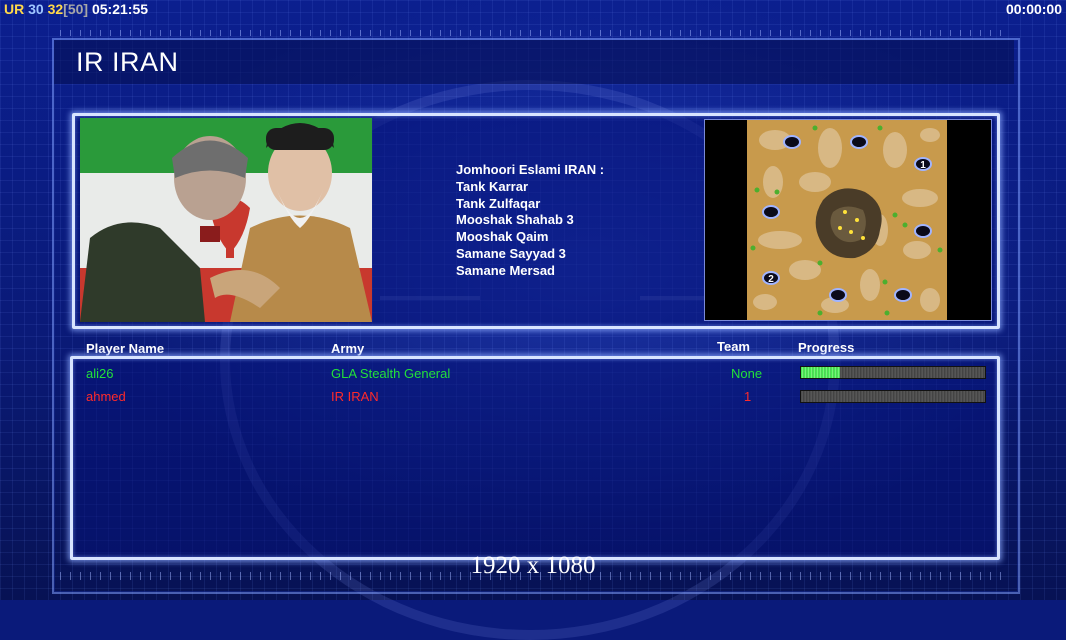  I want to click on hud-timer: 00:00:00, so click(1033, 9).